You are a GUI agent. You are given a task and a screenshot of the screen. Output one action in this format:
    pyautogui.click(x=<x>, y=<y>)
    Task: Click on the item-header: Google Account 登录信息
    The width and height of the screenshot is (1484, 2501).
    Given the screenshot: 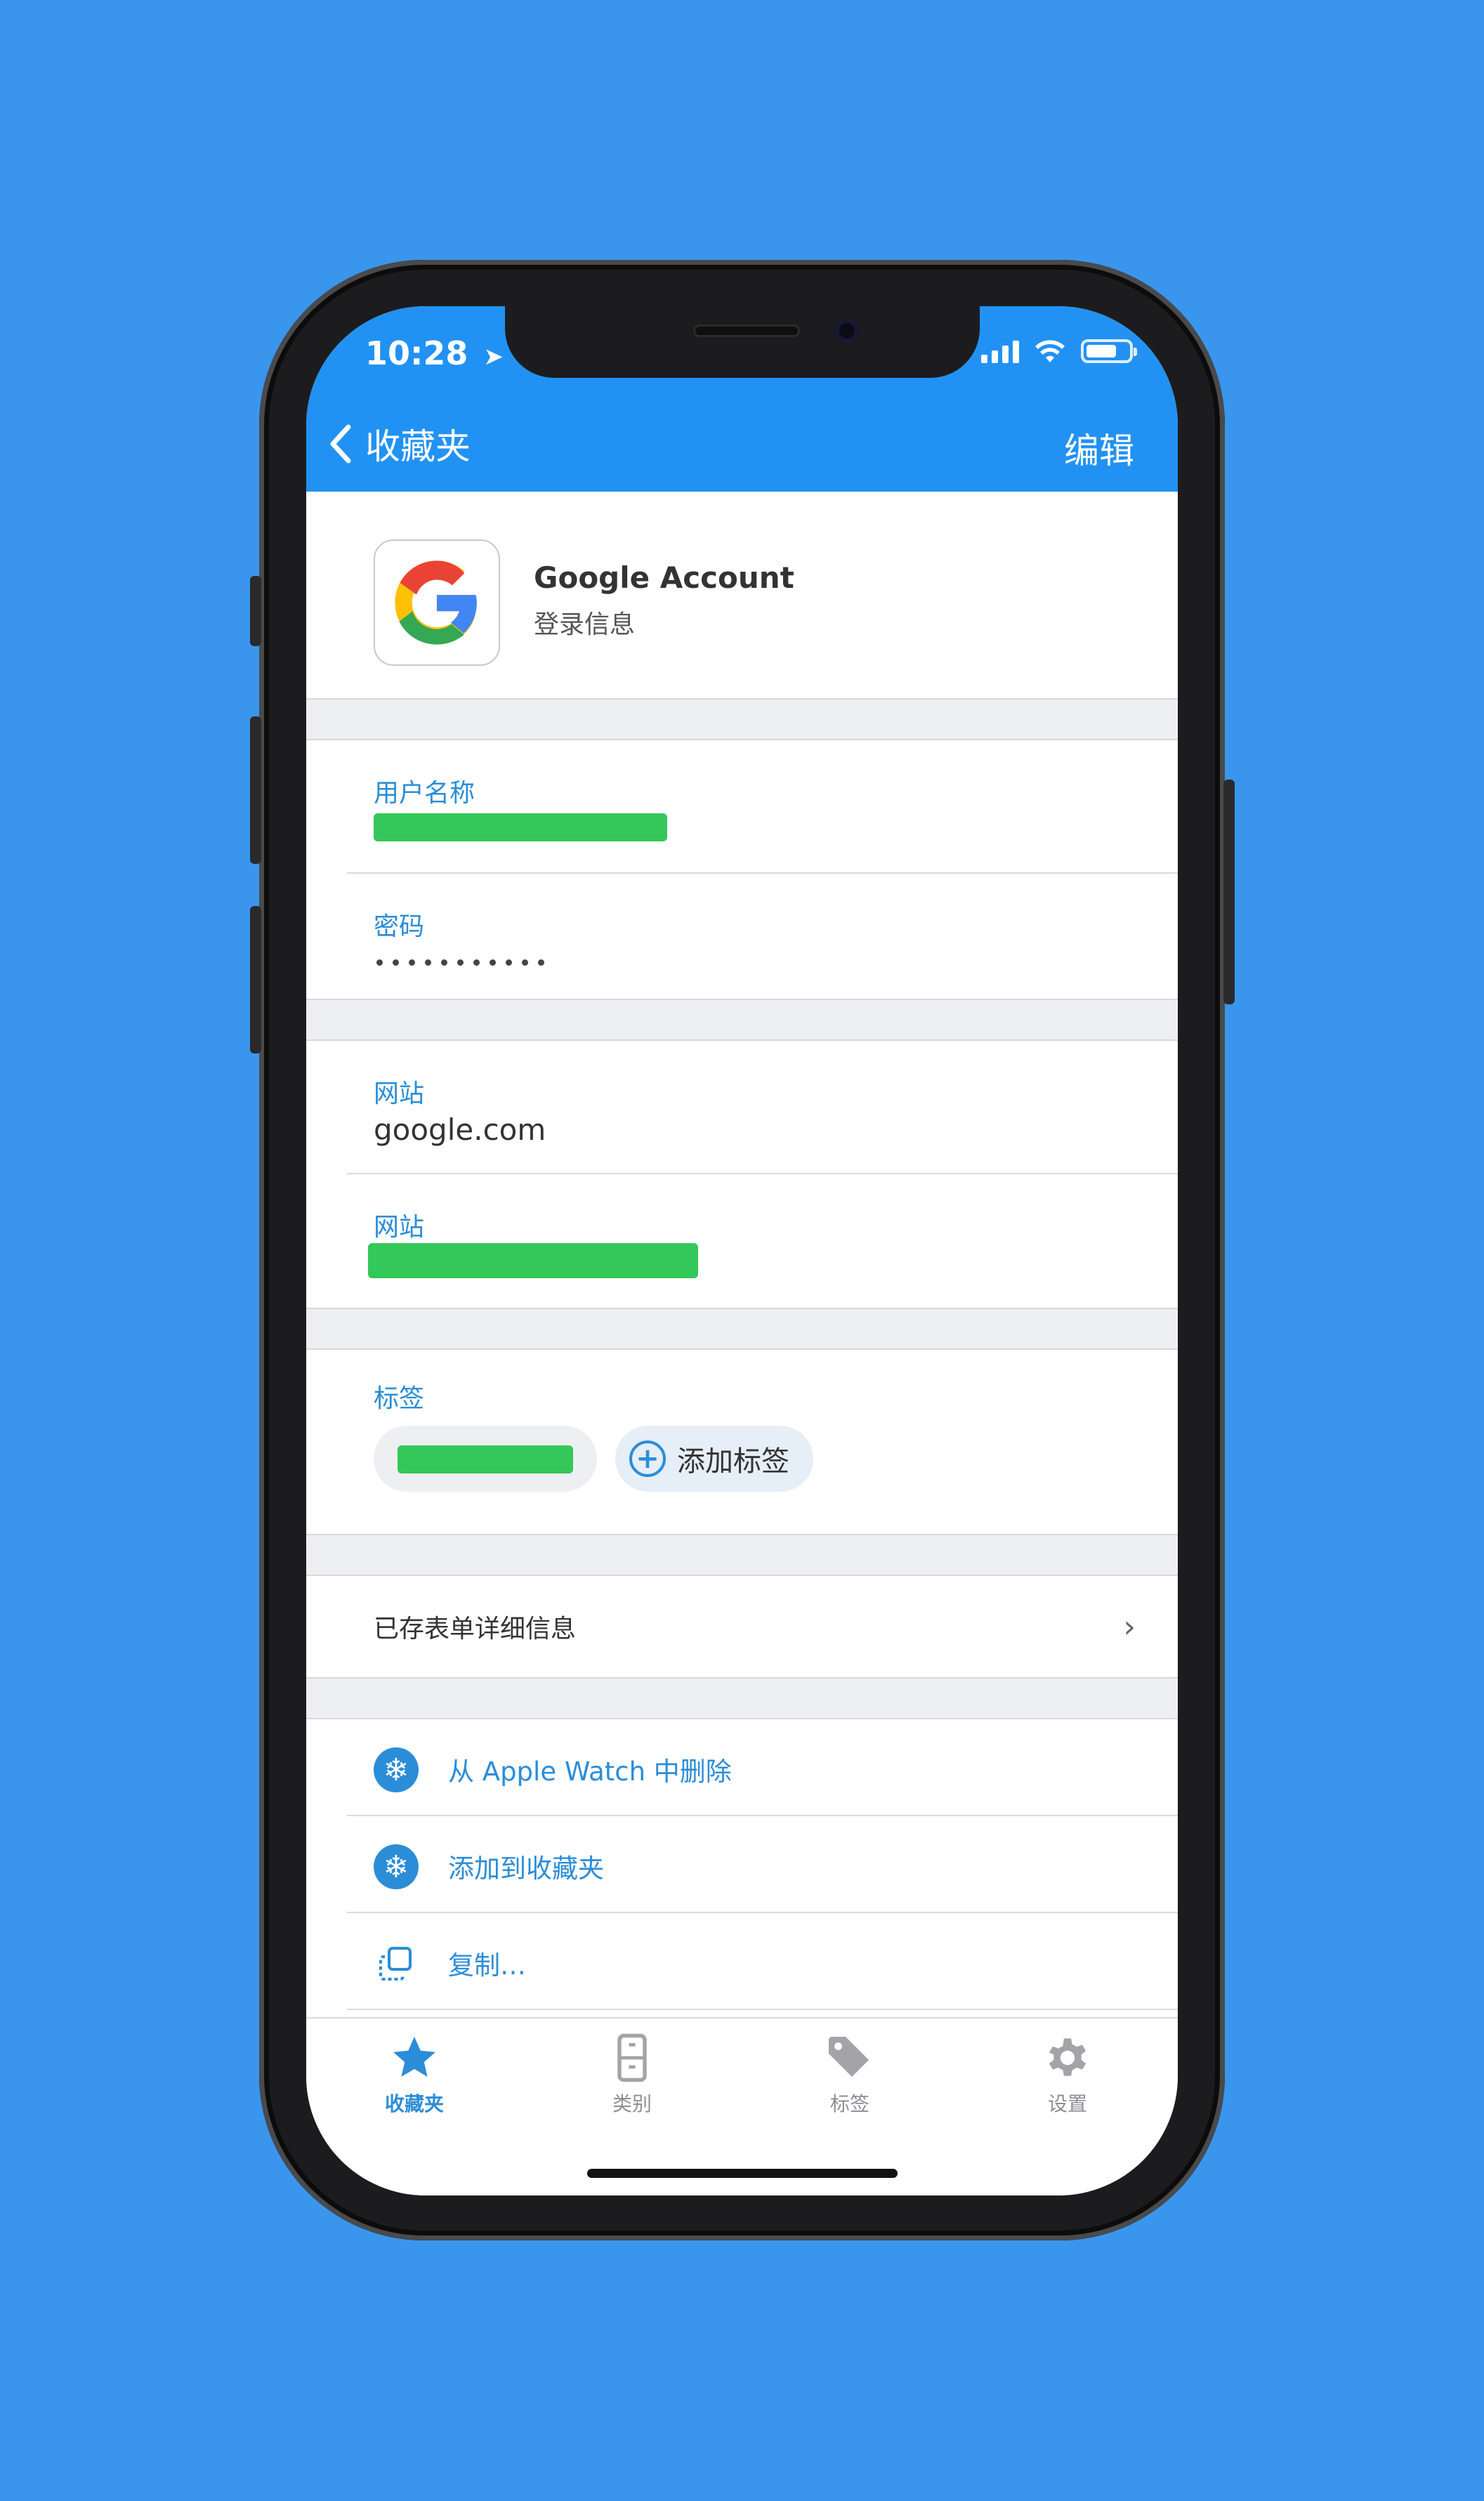 What is the action you would take?
    pyautogui.click(x=742, y=595)
    